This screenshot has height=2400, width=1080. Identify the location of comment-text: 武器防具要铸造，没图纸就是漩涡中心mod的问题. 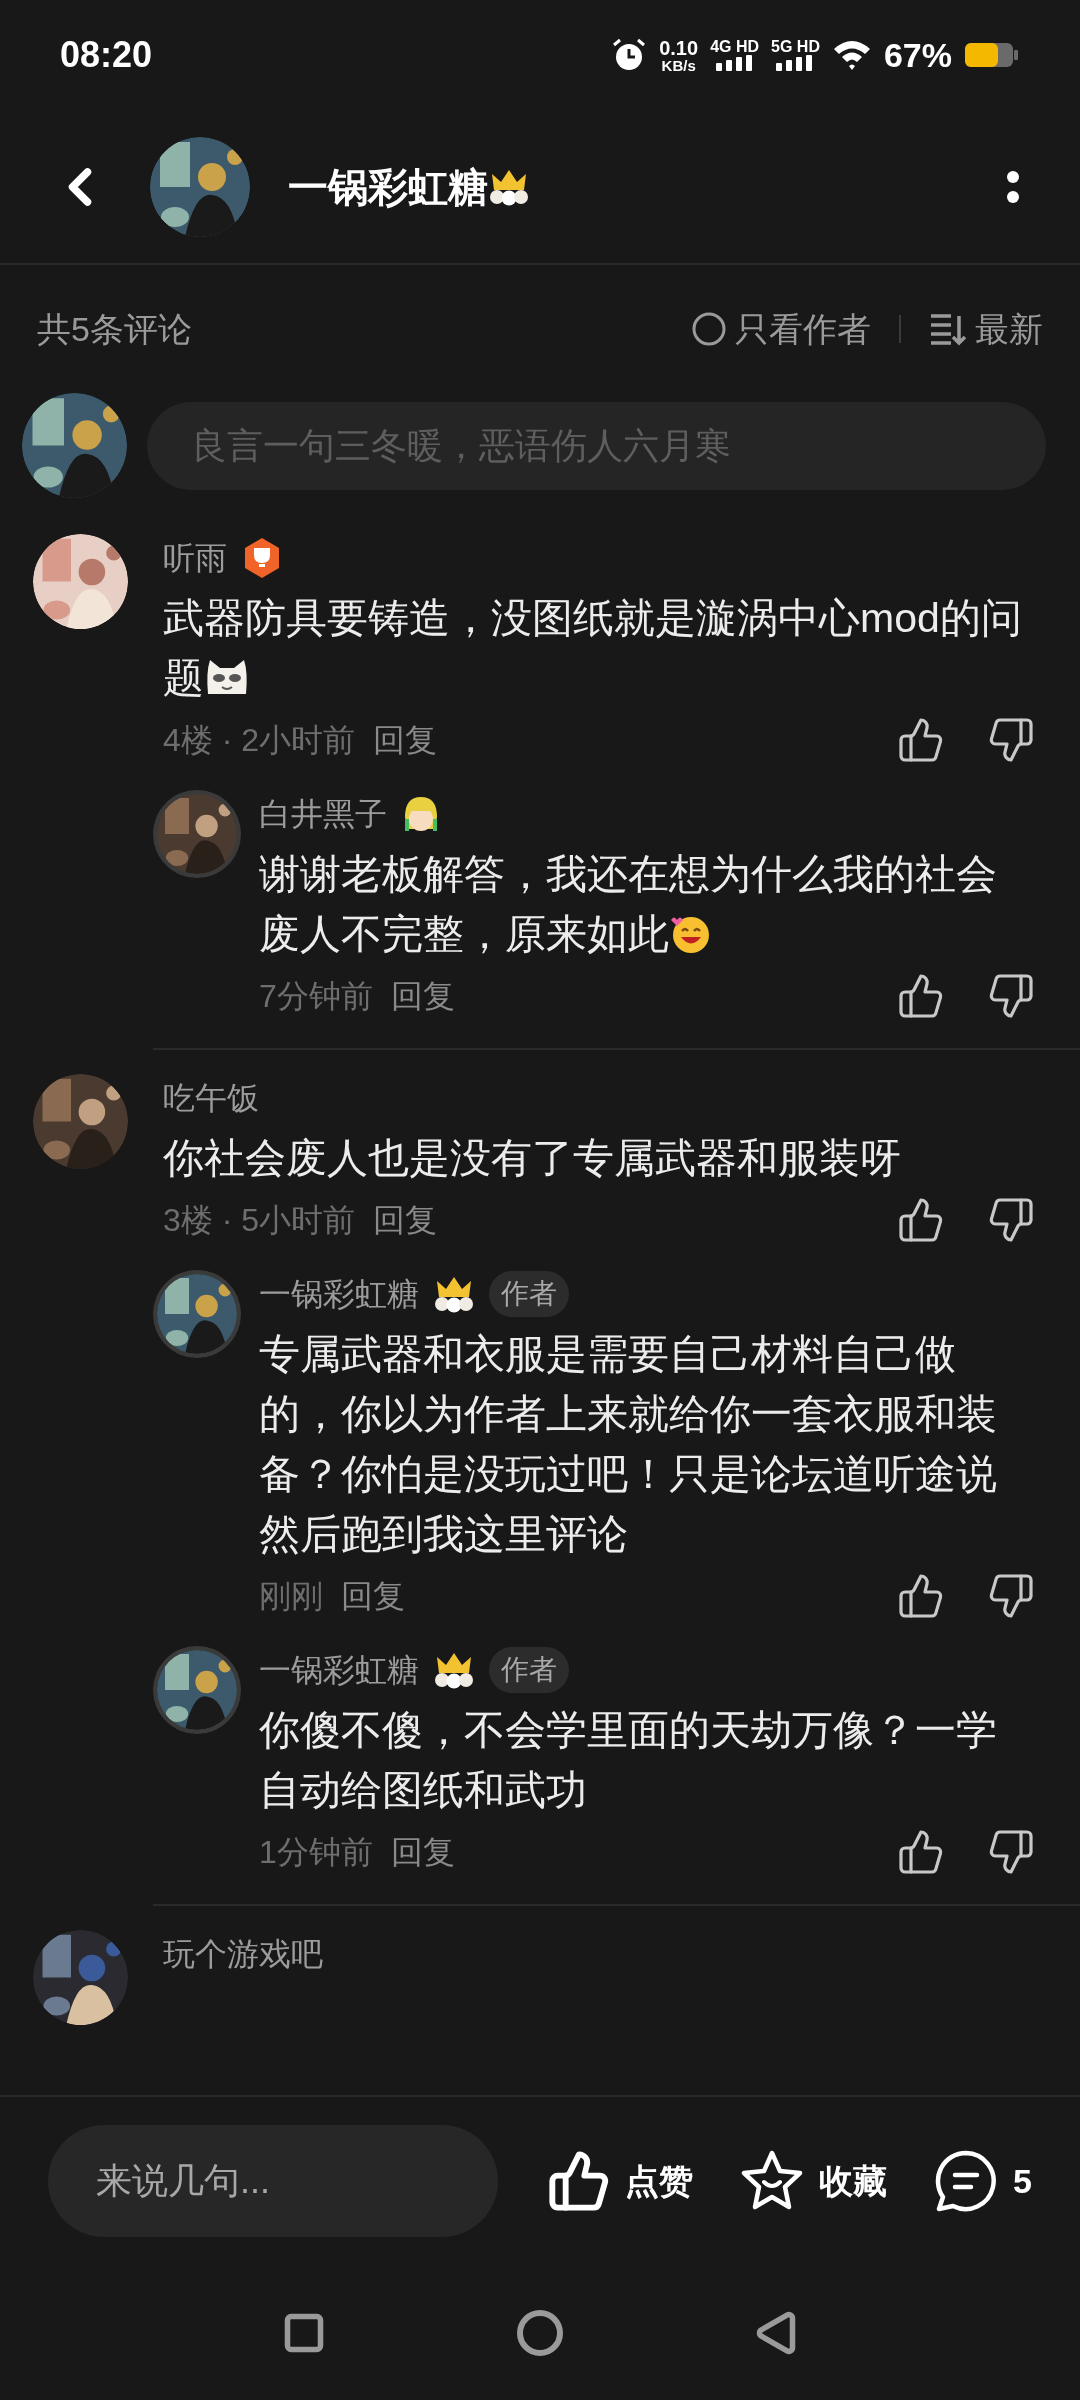
(593, 648).